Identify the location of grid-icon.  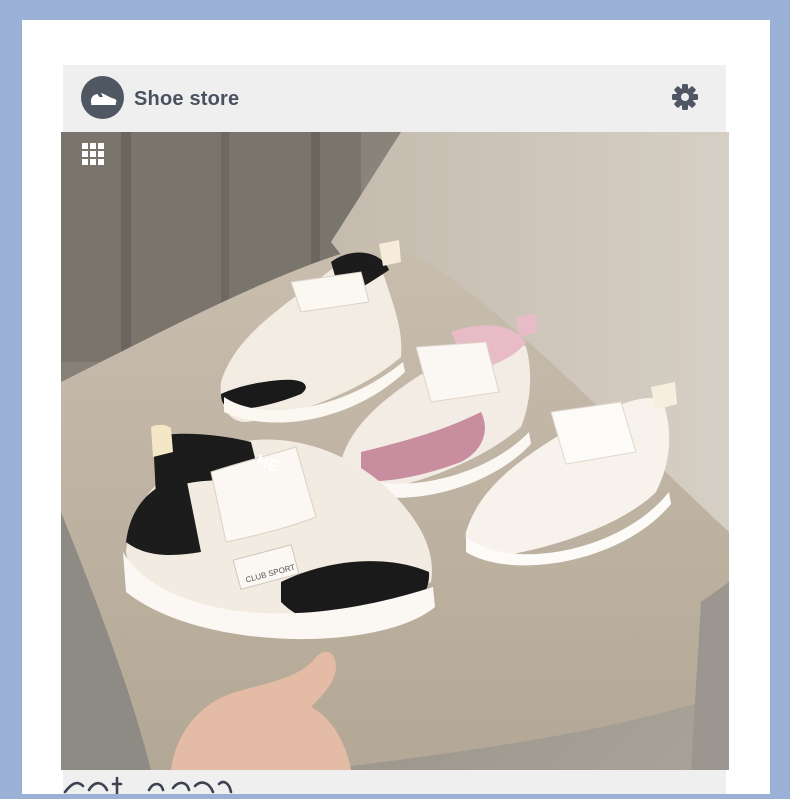
(93, 154).